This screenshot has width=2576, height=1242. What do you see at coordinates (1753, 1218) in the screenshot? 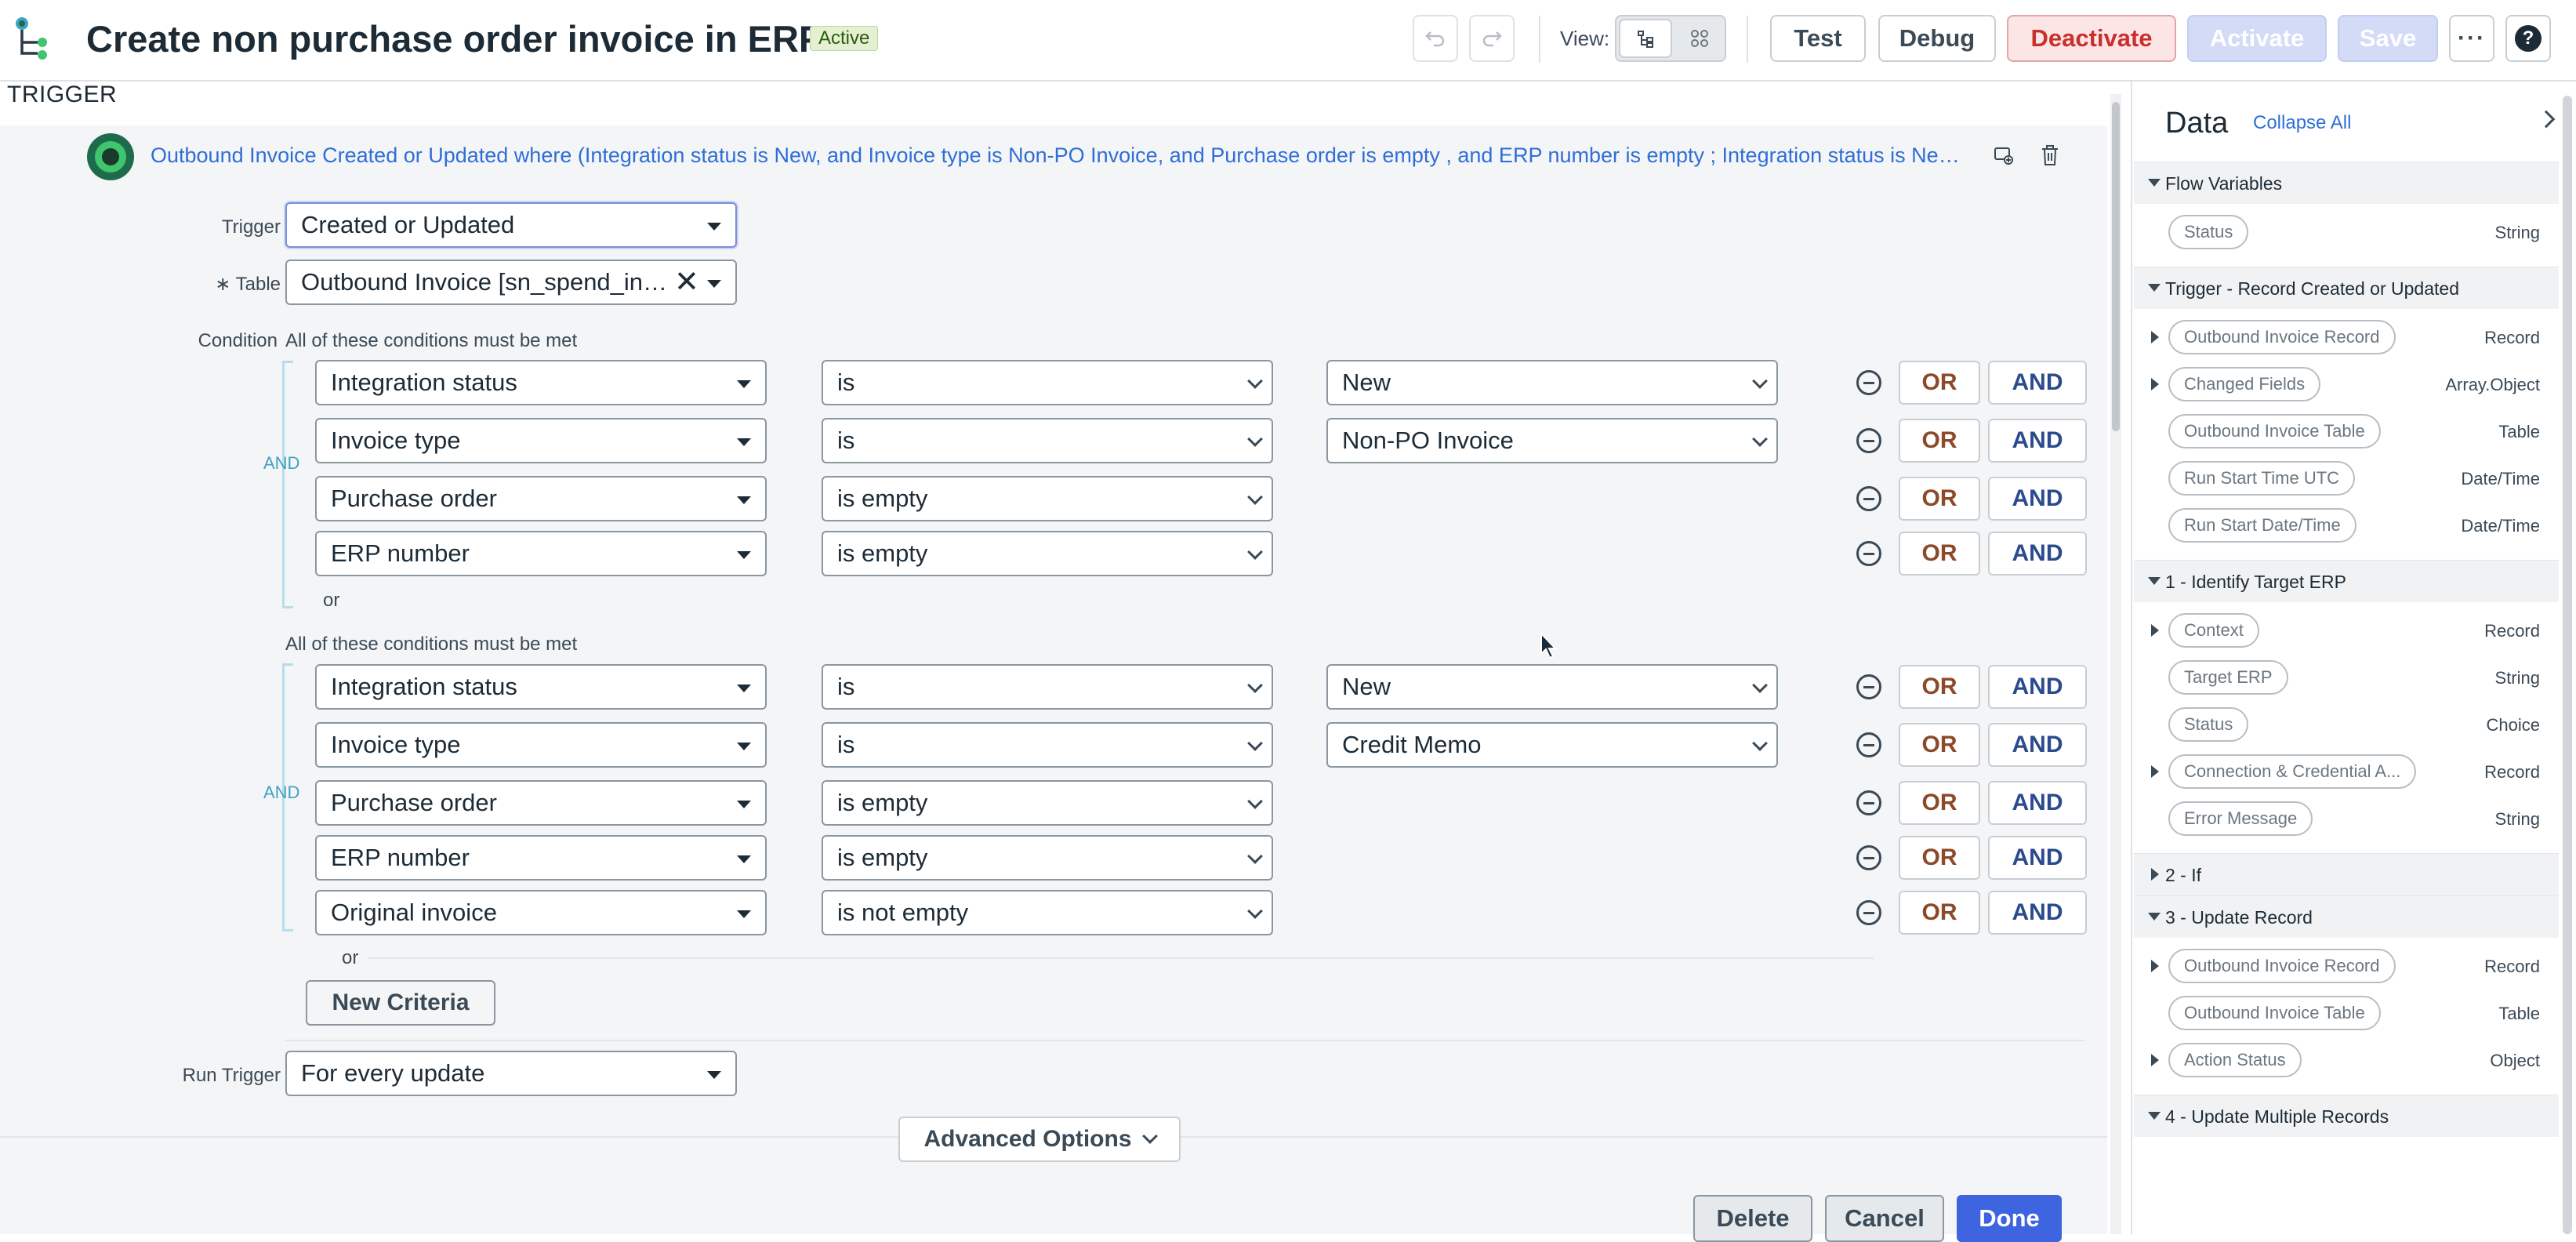
I see `delete-button: Delete` at bounding box center [1753, 1218].